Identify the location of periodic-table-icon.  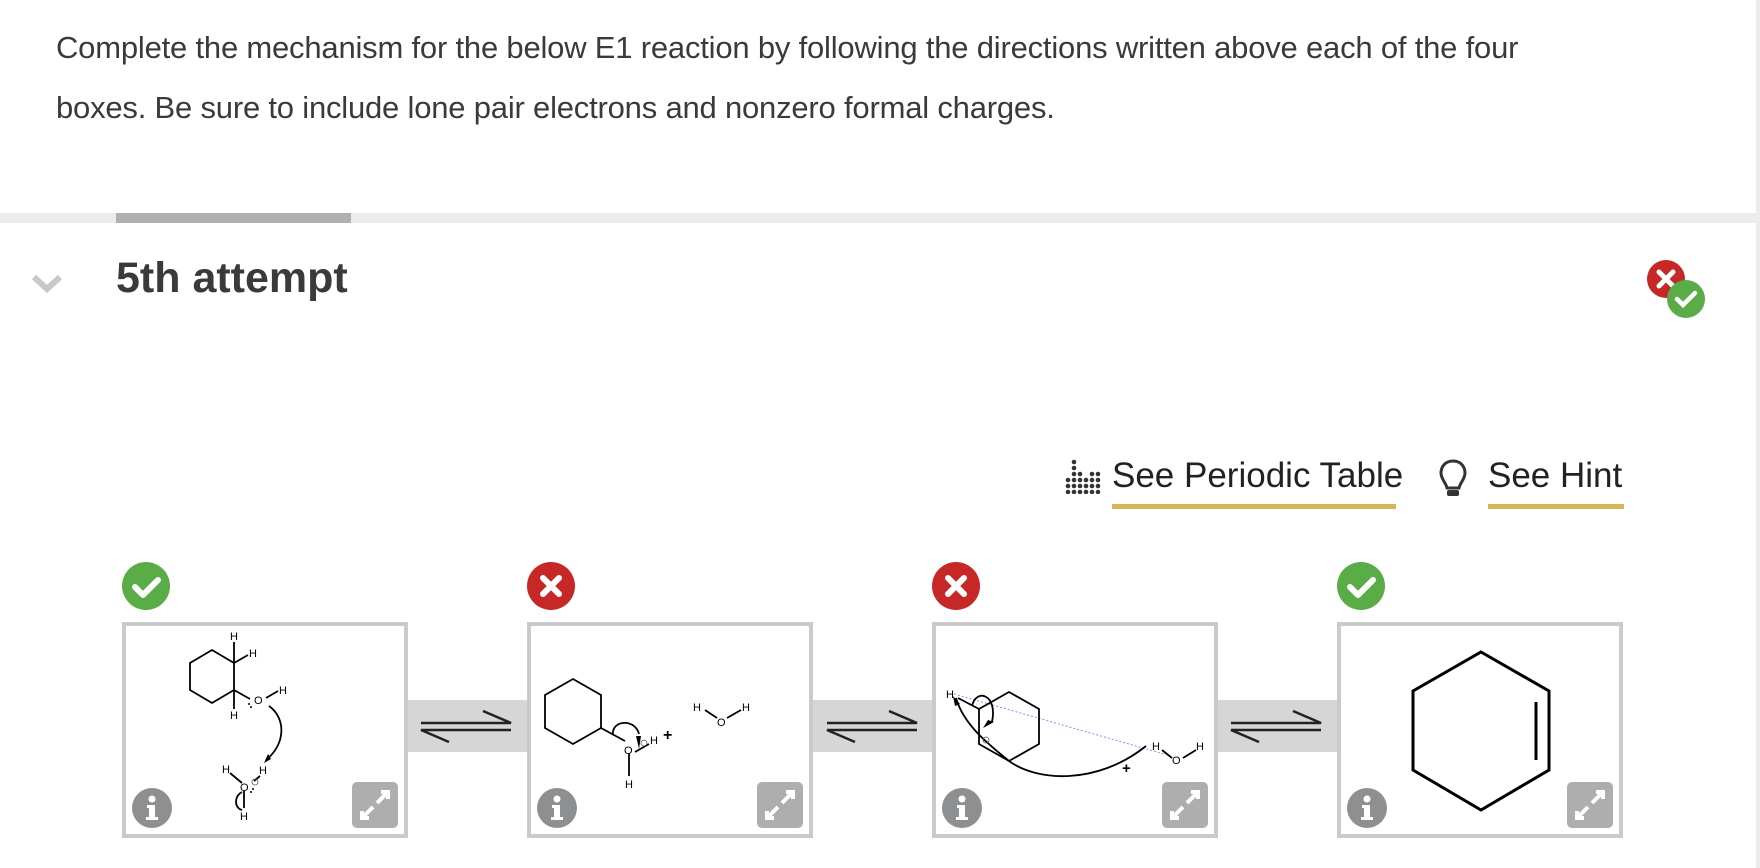
(1083, 476).